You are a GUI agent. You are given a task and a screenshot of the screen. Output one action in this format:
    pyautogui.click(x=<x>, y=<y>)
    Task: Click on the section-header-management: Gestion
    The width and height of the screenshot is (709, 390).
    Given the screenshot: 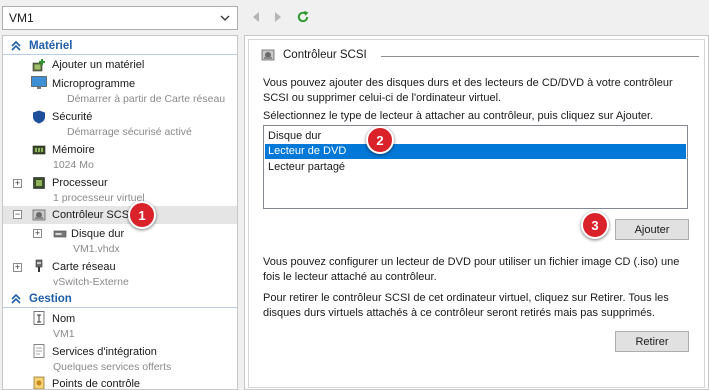 What is the action you would take?
    pyautogui.click(x=120, y=299)
    